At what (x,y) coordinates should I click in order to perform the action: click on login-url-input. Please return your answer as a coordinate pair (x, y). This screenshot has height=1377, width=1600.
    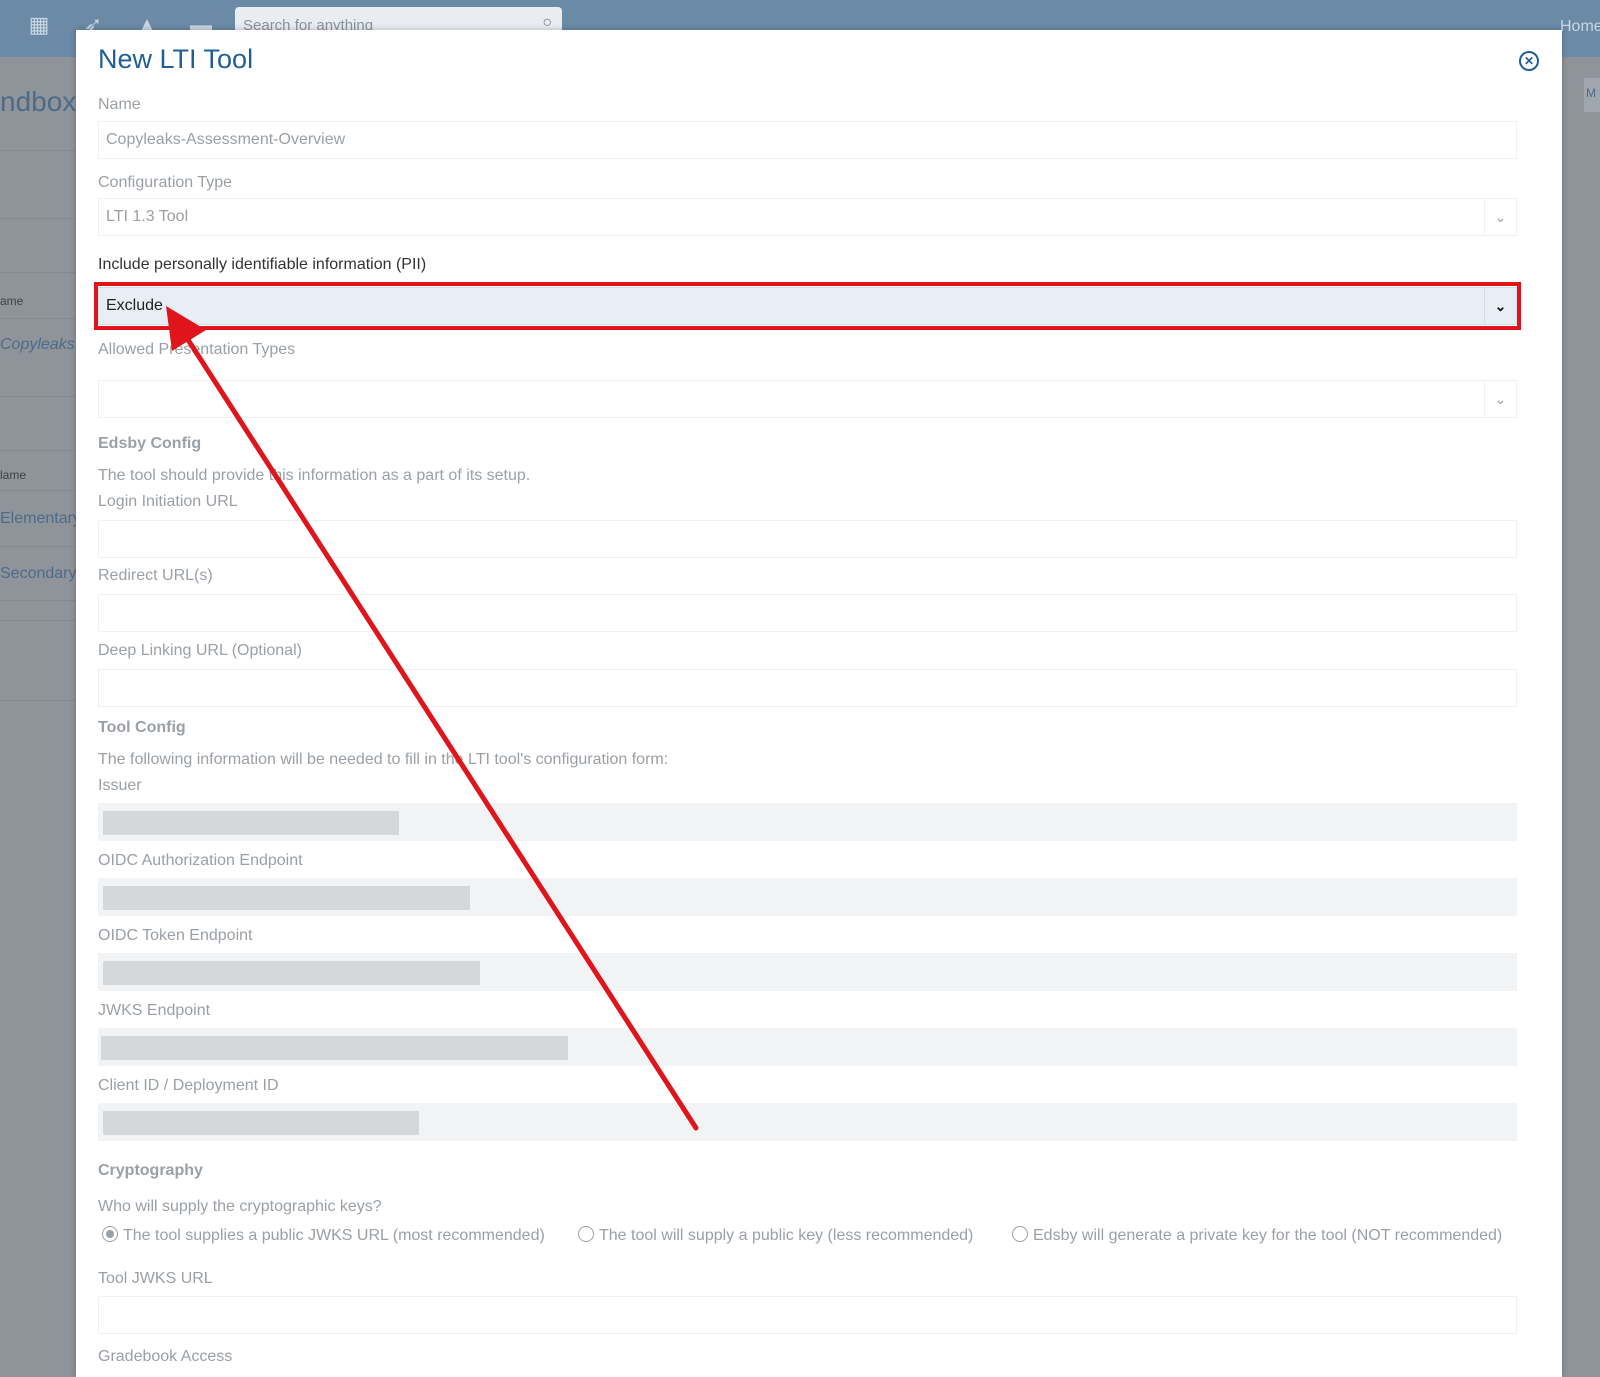
    Looking at the image, I should click on (807, 539).